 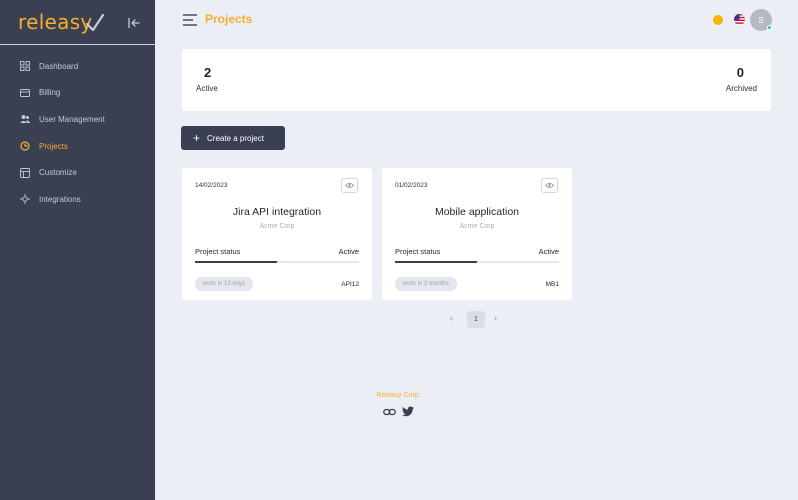 What do you see at coordinates (25, 119) in the screenshot?
I see `users-icon` at bounding box center [25, 119].